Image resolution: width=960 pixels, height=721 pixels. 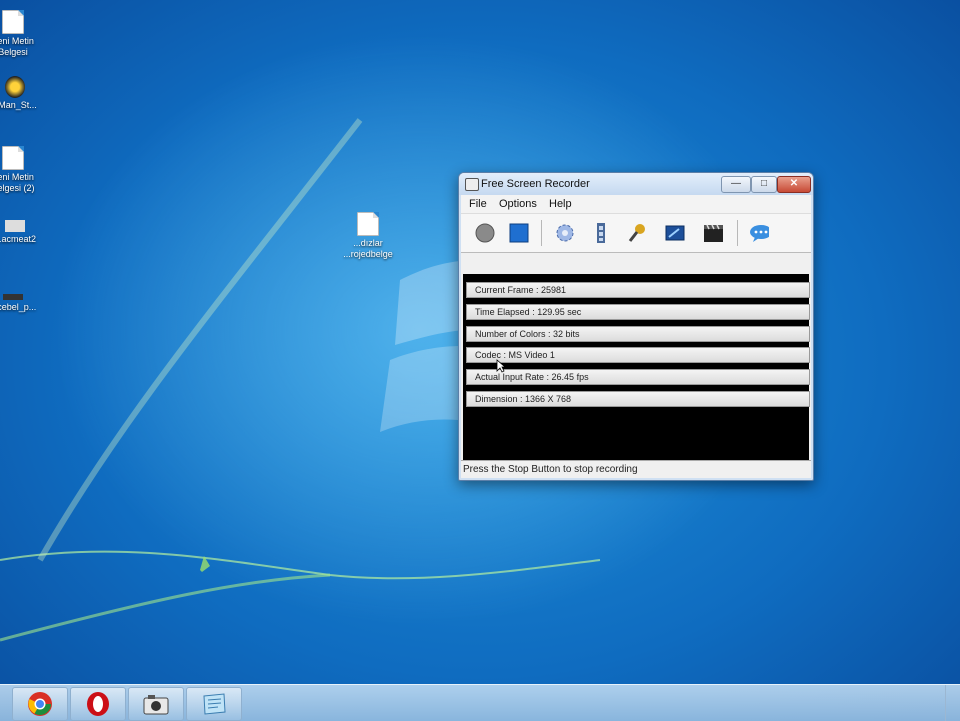 I want to click on film-button, so click(x=601, y=233).